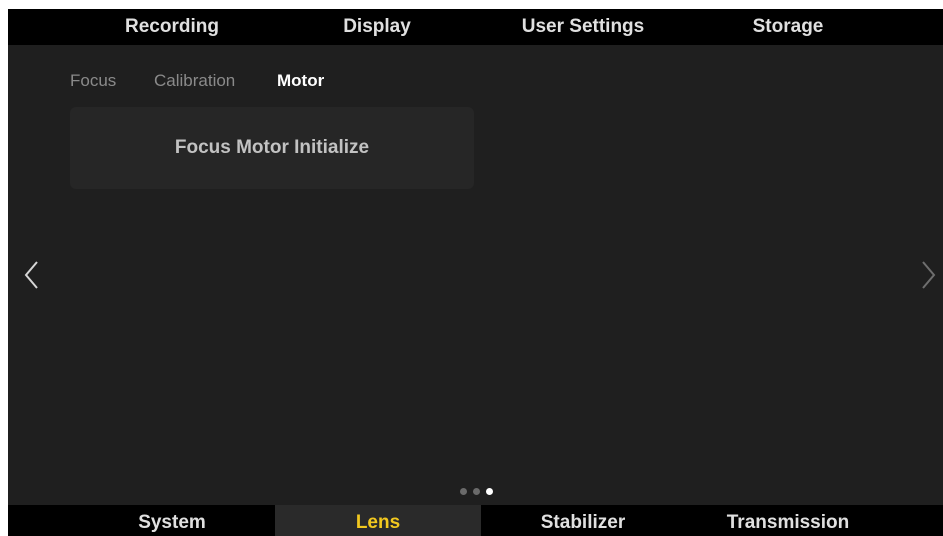 This screenshot has width=943, height=536. I want to click on chevron-right-icon, so click(928, 275).